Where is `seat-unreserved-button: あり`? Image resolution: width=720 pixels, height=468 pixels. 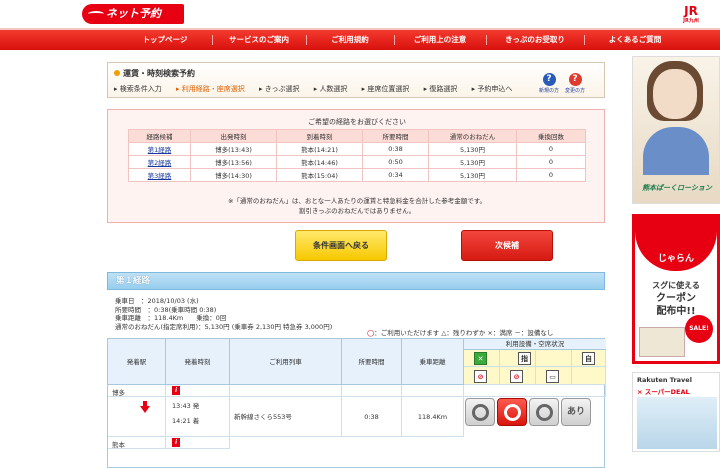 seat-unreserved-button: あり is located at coordinates (576, 412).